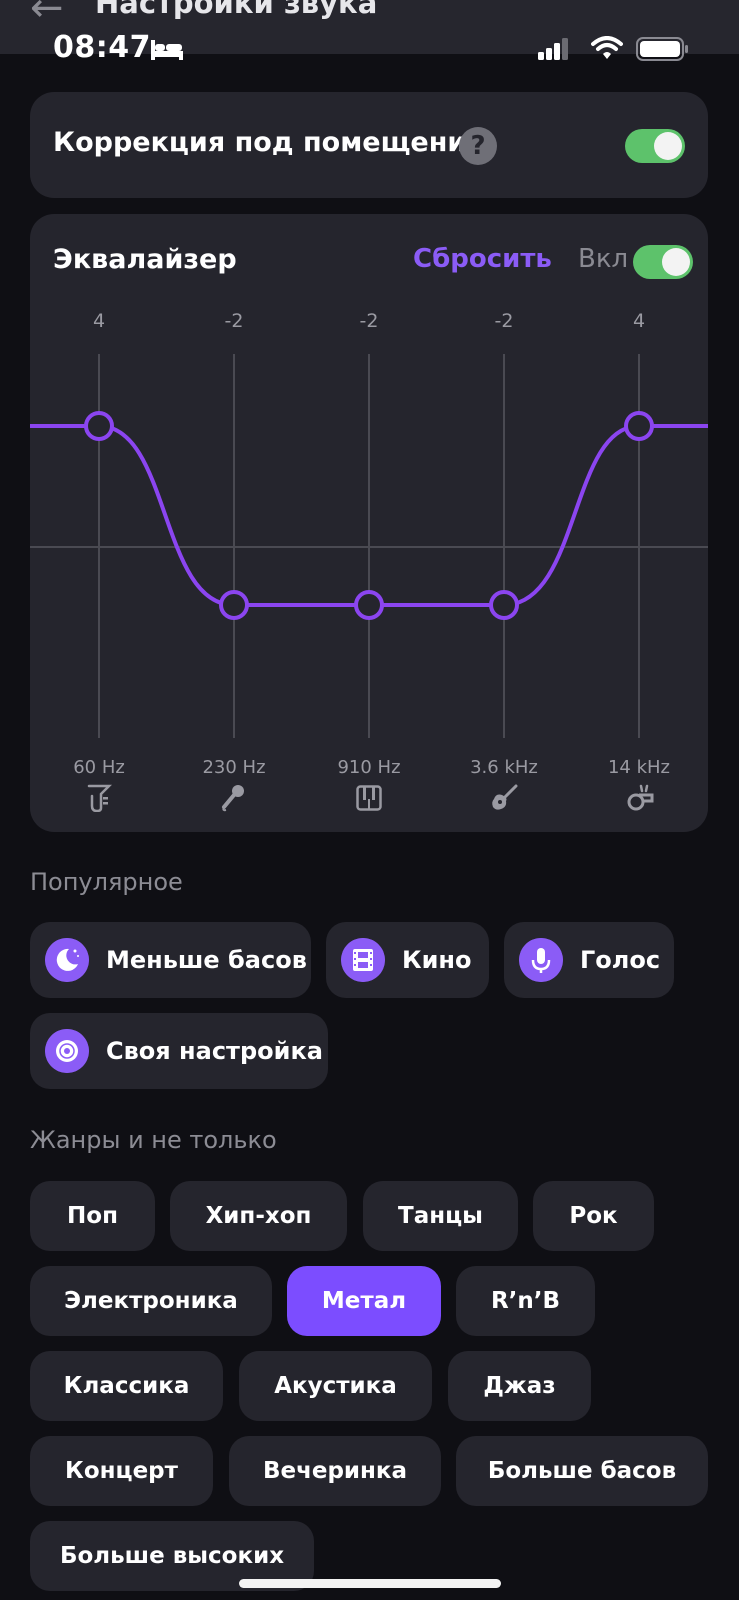 This screenshot has height=1600, width=739. Describe the element at coordinates (369, 605) in the screenshot. I see `band-handle-910hz` at that location.